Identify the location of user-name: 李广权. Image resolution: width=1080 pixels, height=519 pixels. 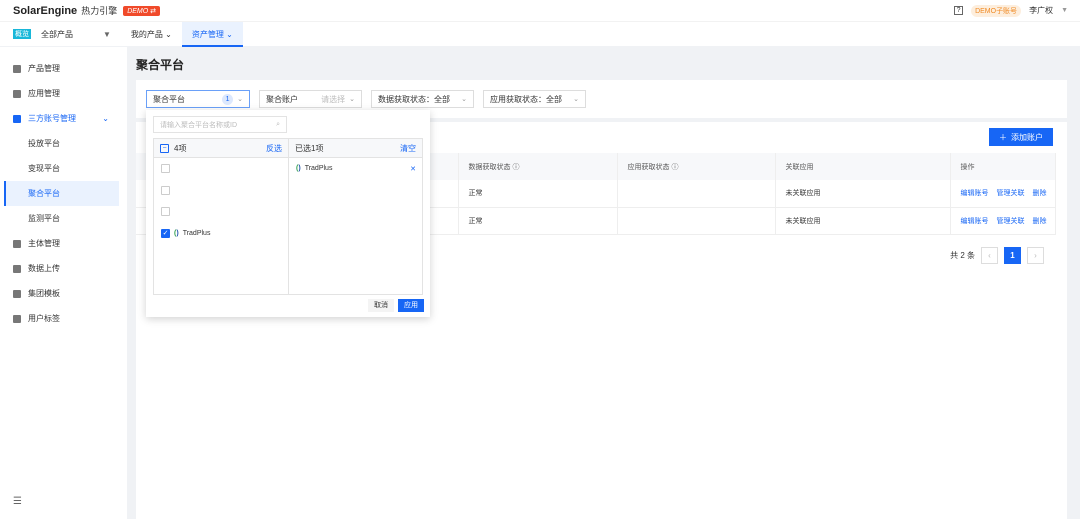
(1041, 10).